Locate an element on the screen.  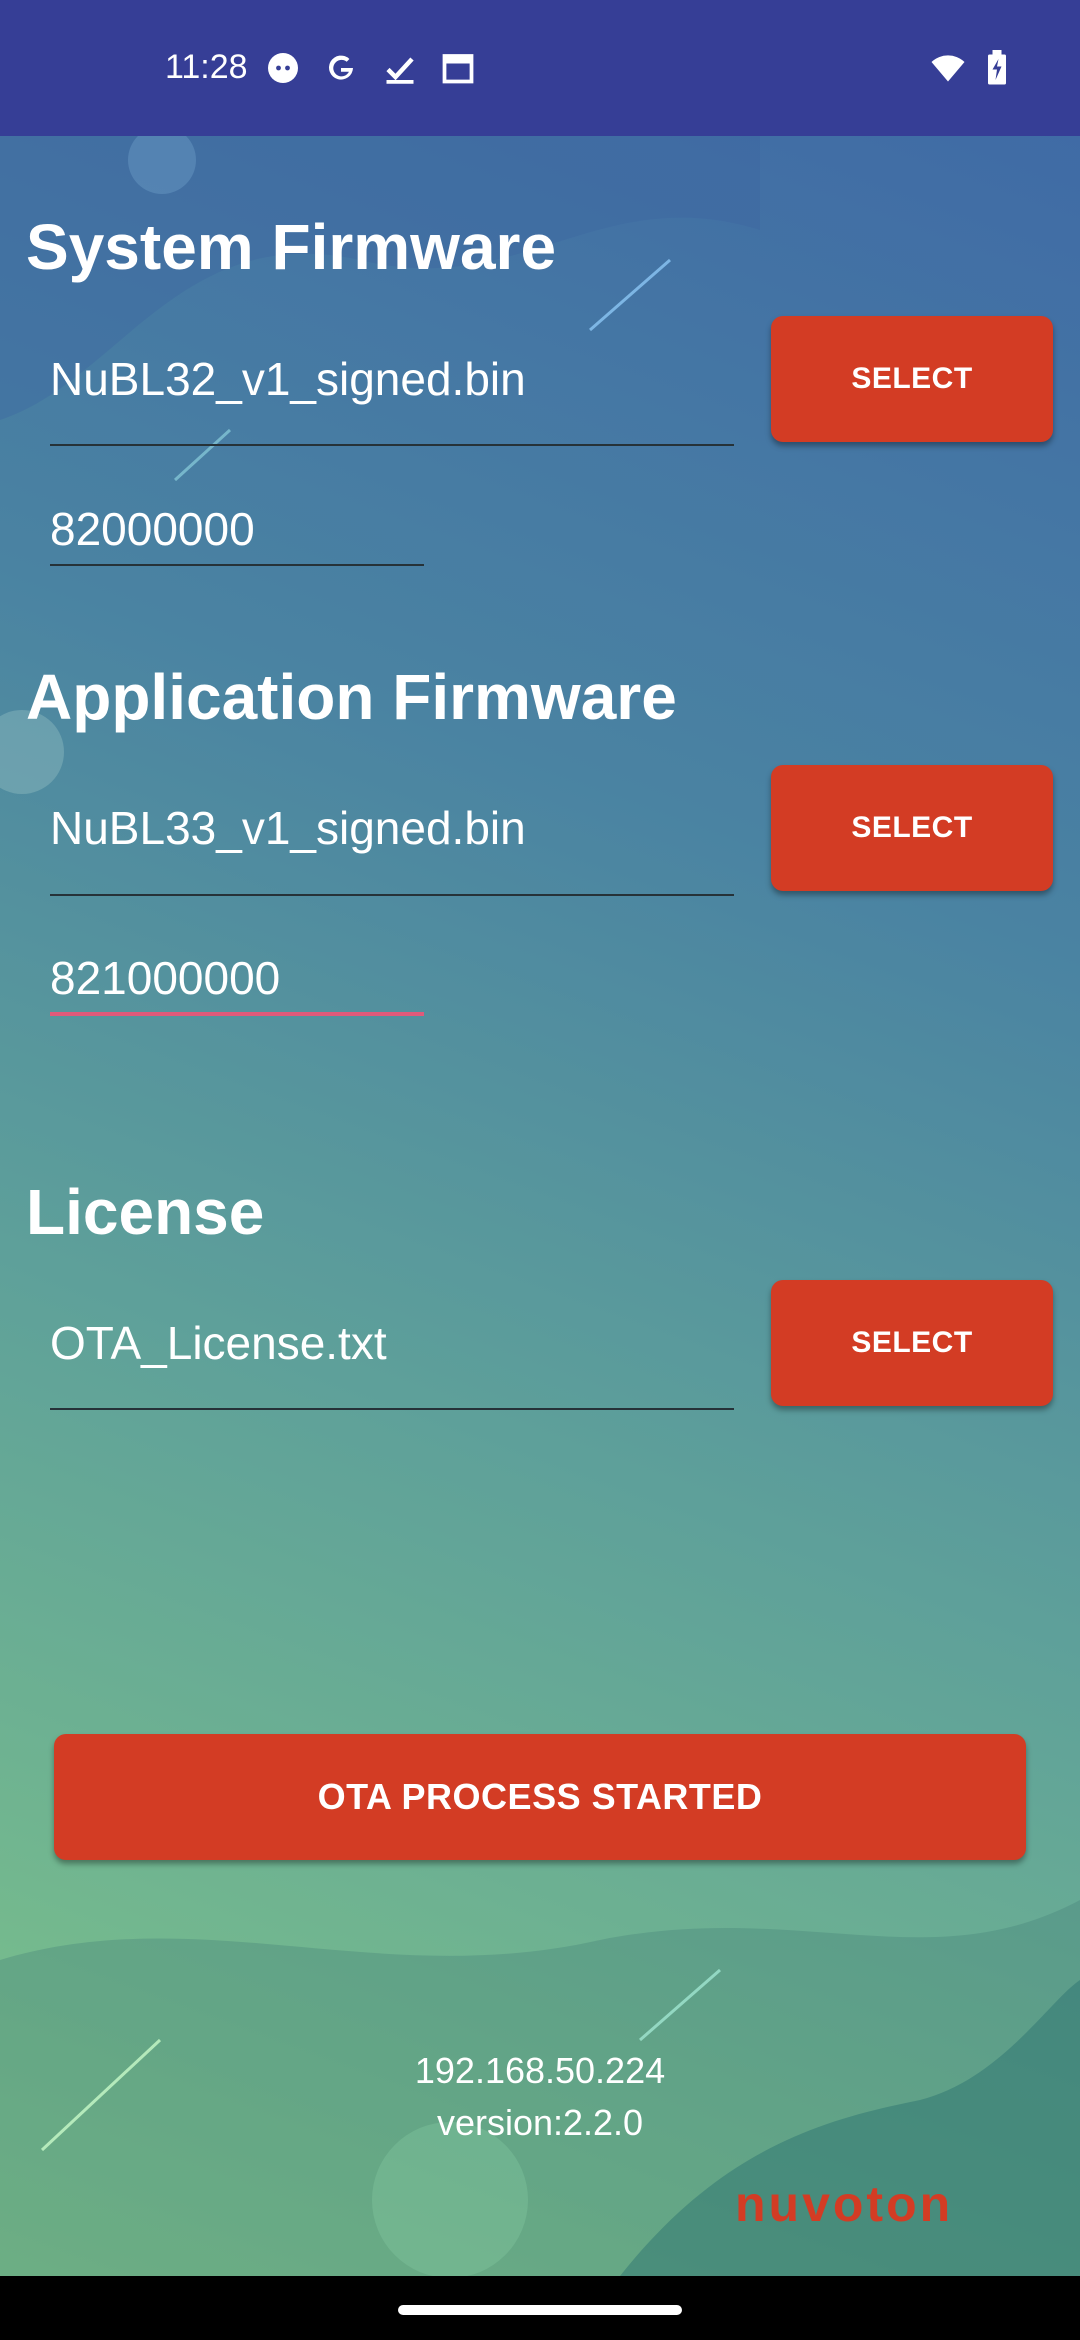
home-gesture-handle is located at coordinates (540, 2310).